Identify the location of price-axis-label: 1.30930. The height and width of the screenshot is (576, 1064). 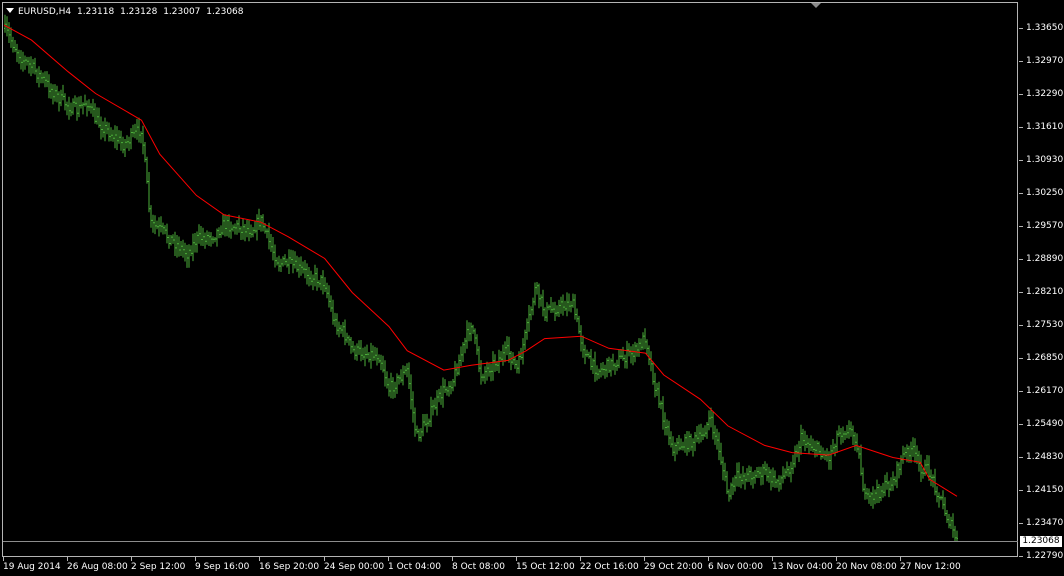
(1045, 160).